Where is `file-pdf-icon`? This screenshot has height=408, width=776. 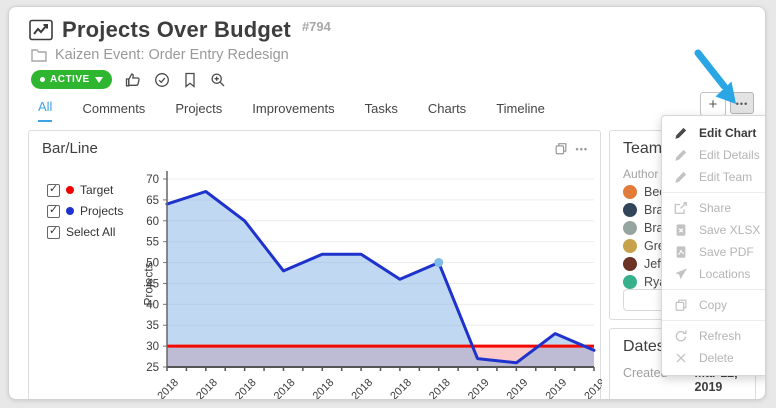 file-pdf-icon is located at coordinates (681, 252).